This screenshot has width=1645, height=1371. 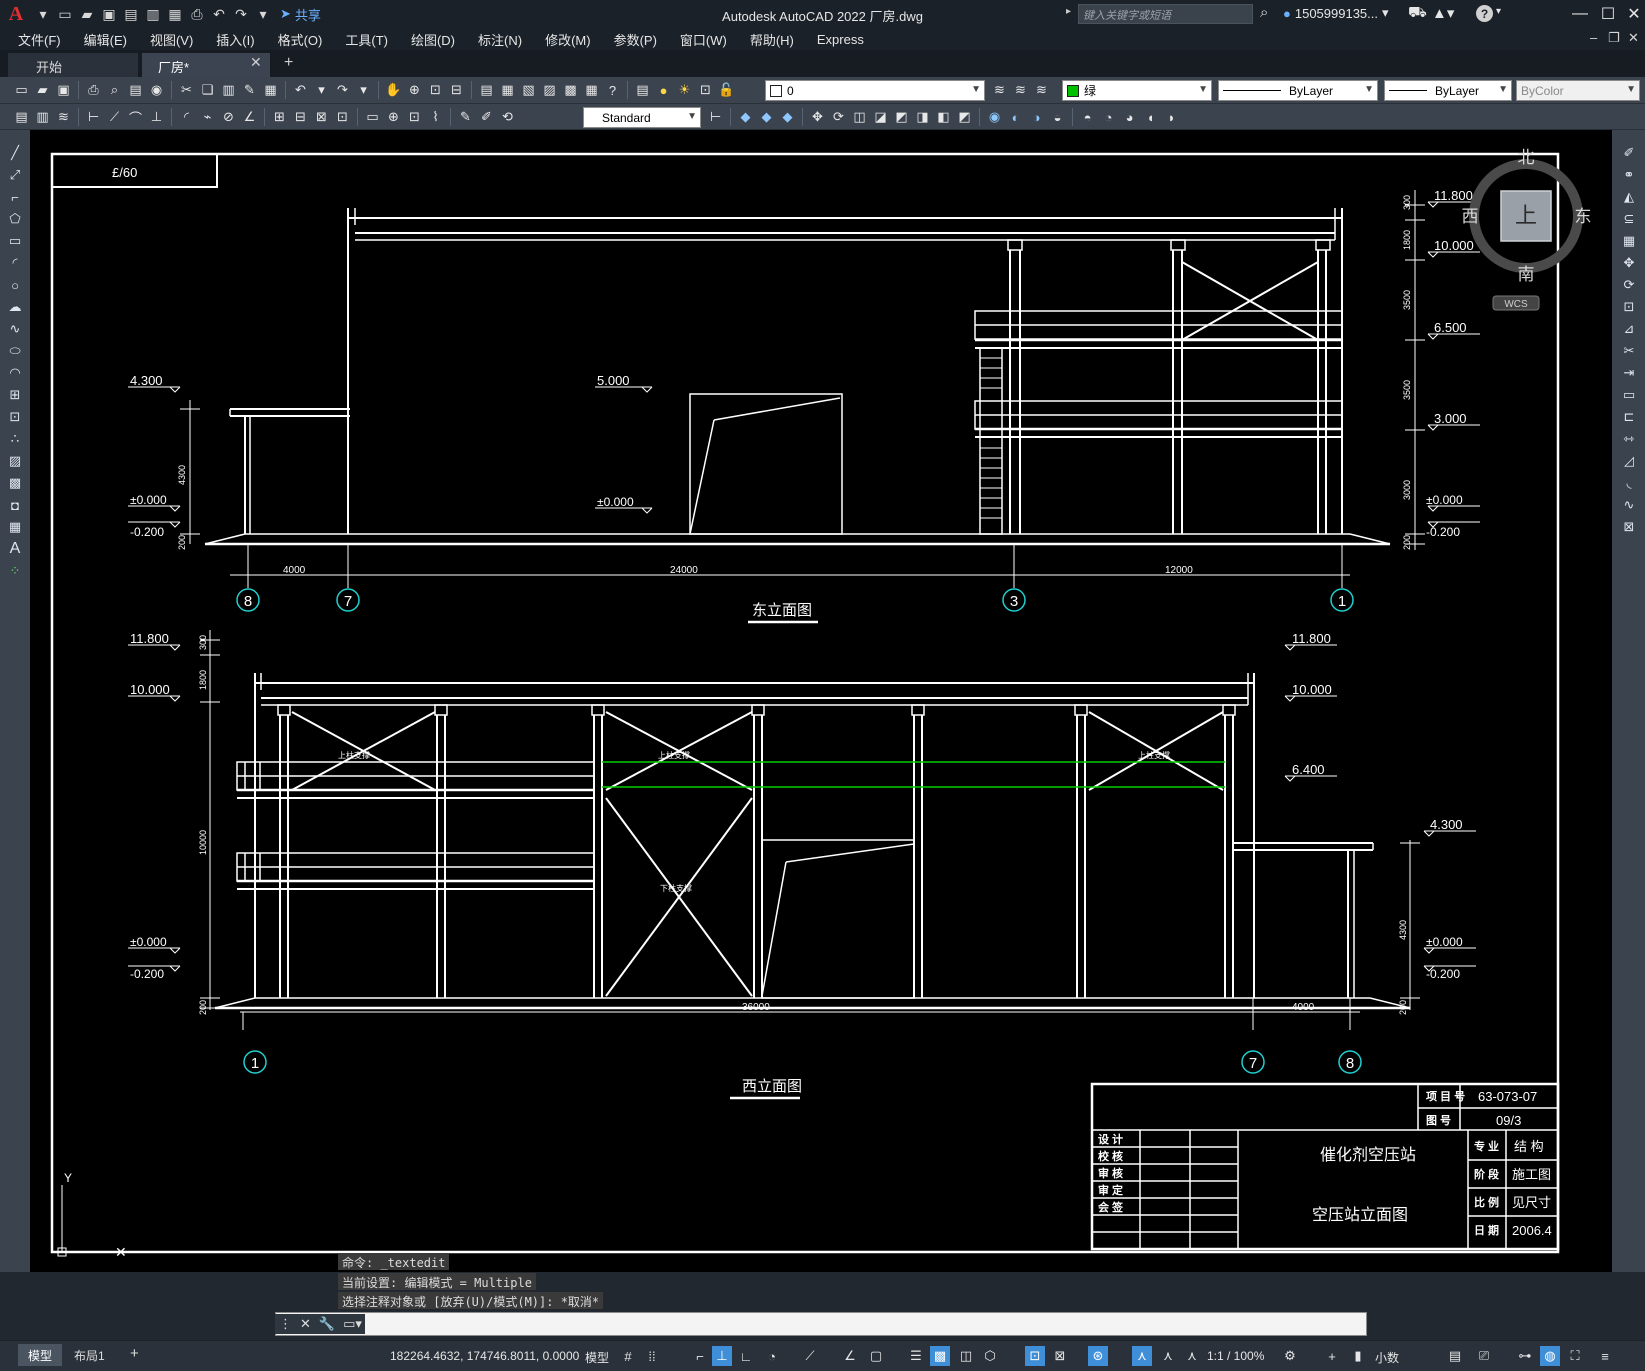 I want to click on dim-text-edit-icon: ✐, so click(x=486, y=117).